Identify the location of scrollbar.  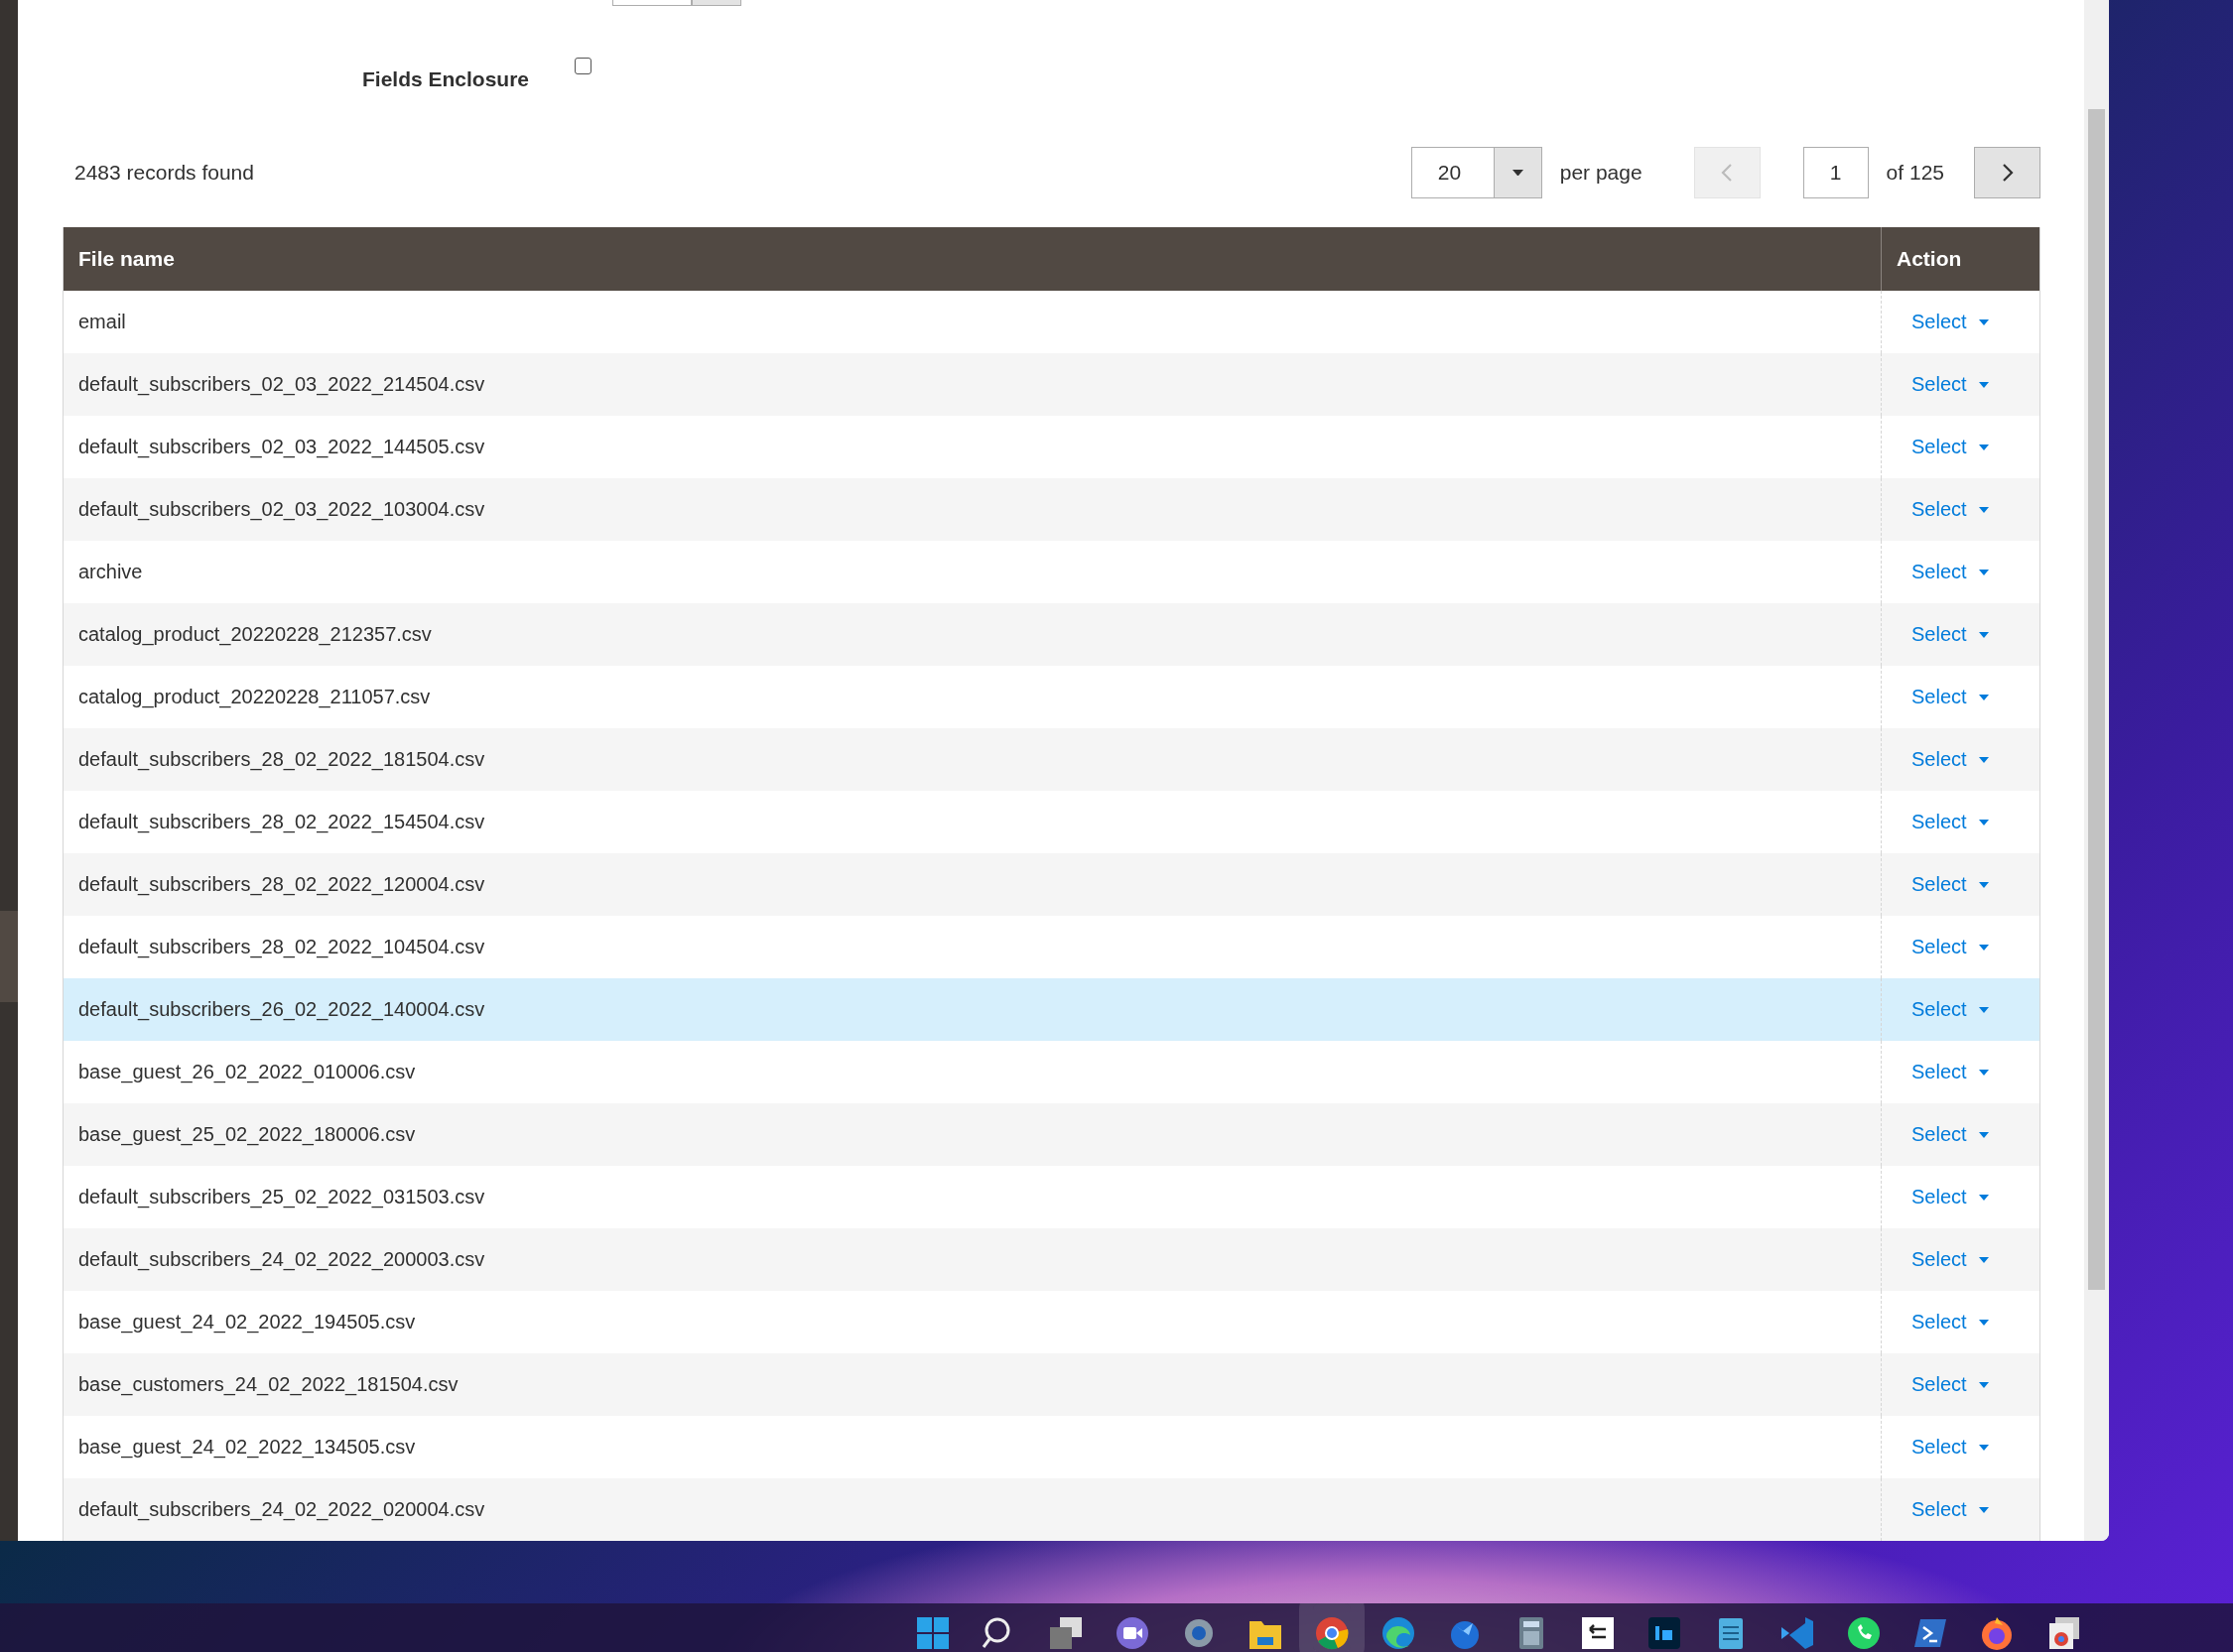
(2096, 770).